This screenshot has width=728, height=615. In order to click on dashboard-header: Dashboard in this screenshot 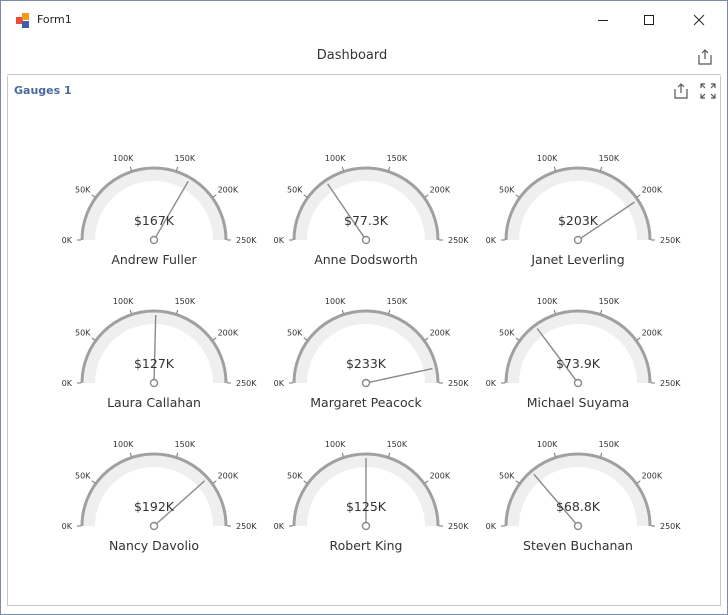, I will do `click(364, 57)`.